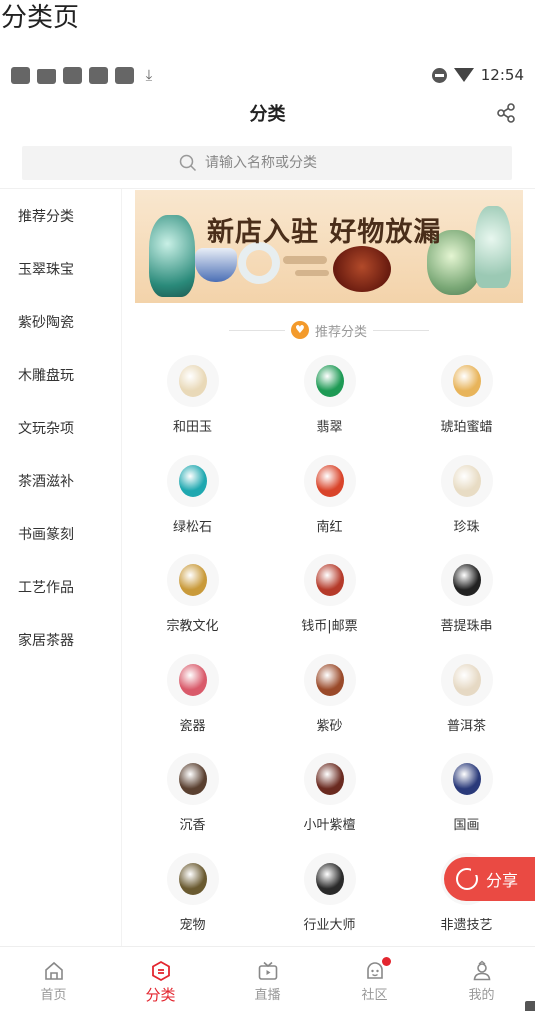 This screenshot has width=535, height=1011. What do you see at coordinates (172, 256) in the screenshot?
I see `jade-carving-image` at bounding box center [172, 256].